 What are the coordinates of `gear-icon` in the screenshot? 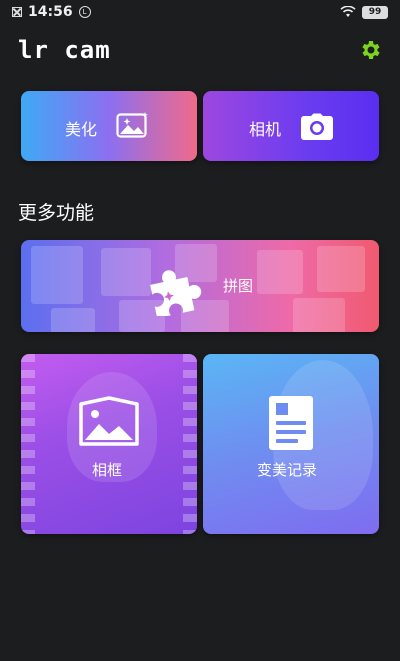 It's located at (370, 50).